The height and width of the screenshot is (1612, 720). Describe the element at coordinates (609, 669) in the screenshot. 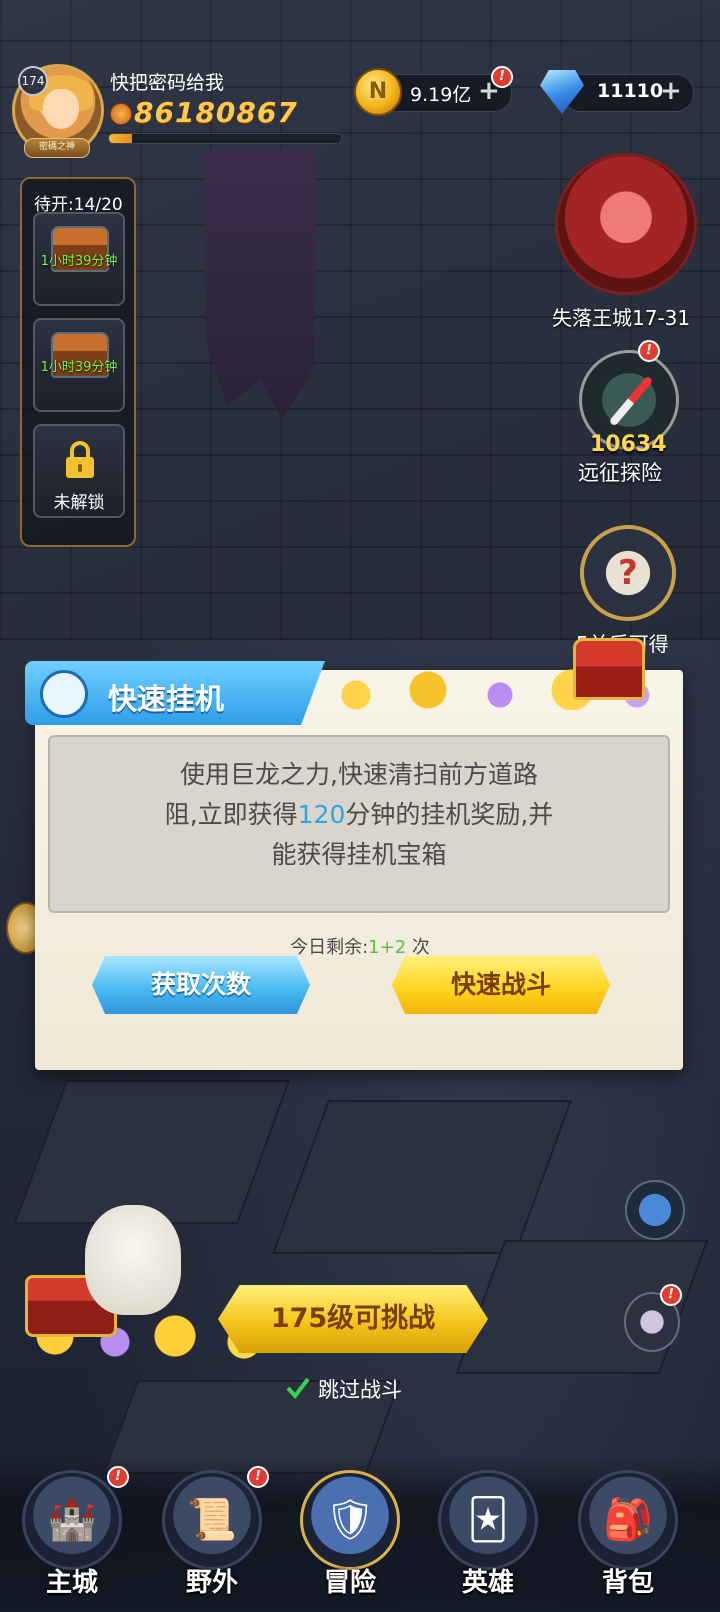

I see `treasure-chest-decoration` at that location.